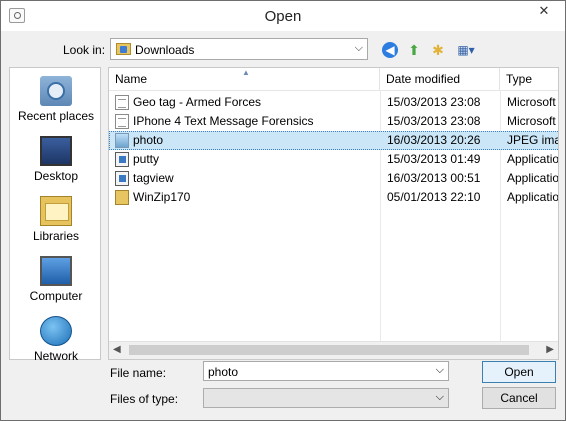  What do you see at coordinates (56, 91) in the screenshot?
I see `recent-places-icon` at bounding box center [56, 91].